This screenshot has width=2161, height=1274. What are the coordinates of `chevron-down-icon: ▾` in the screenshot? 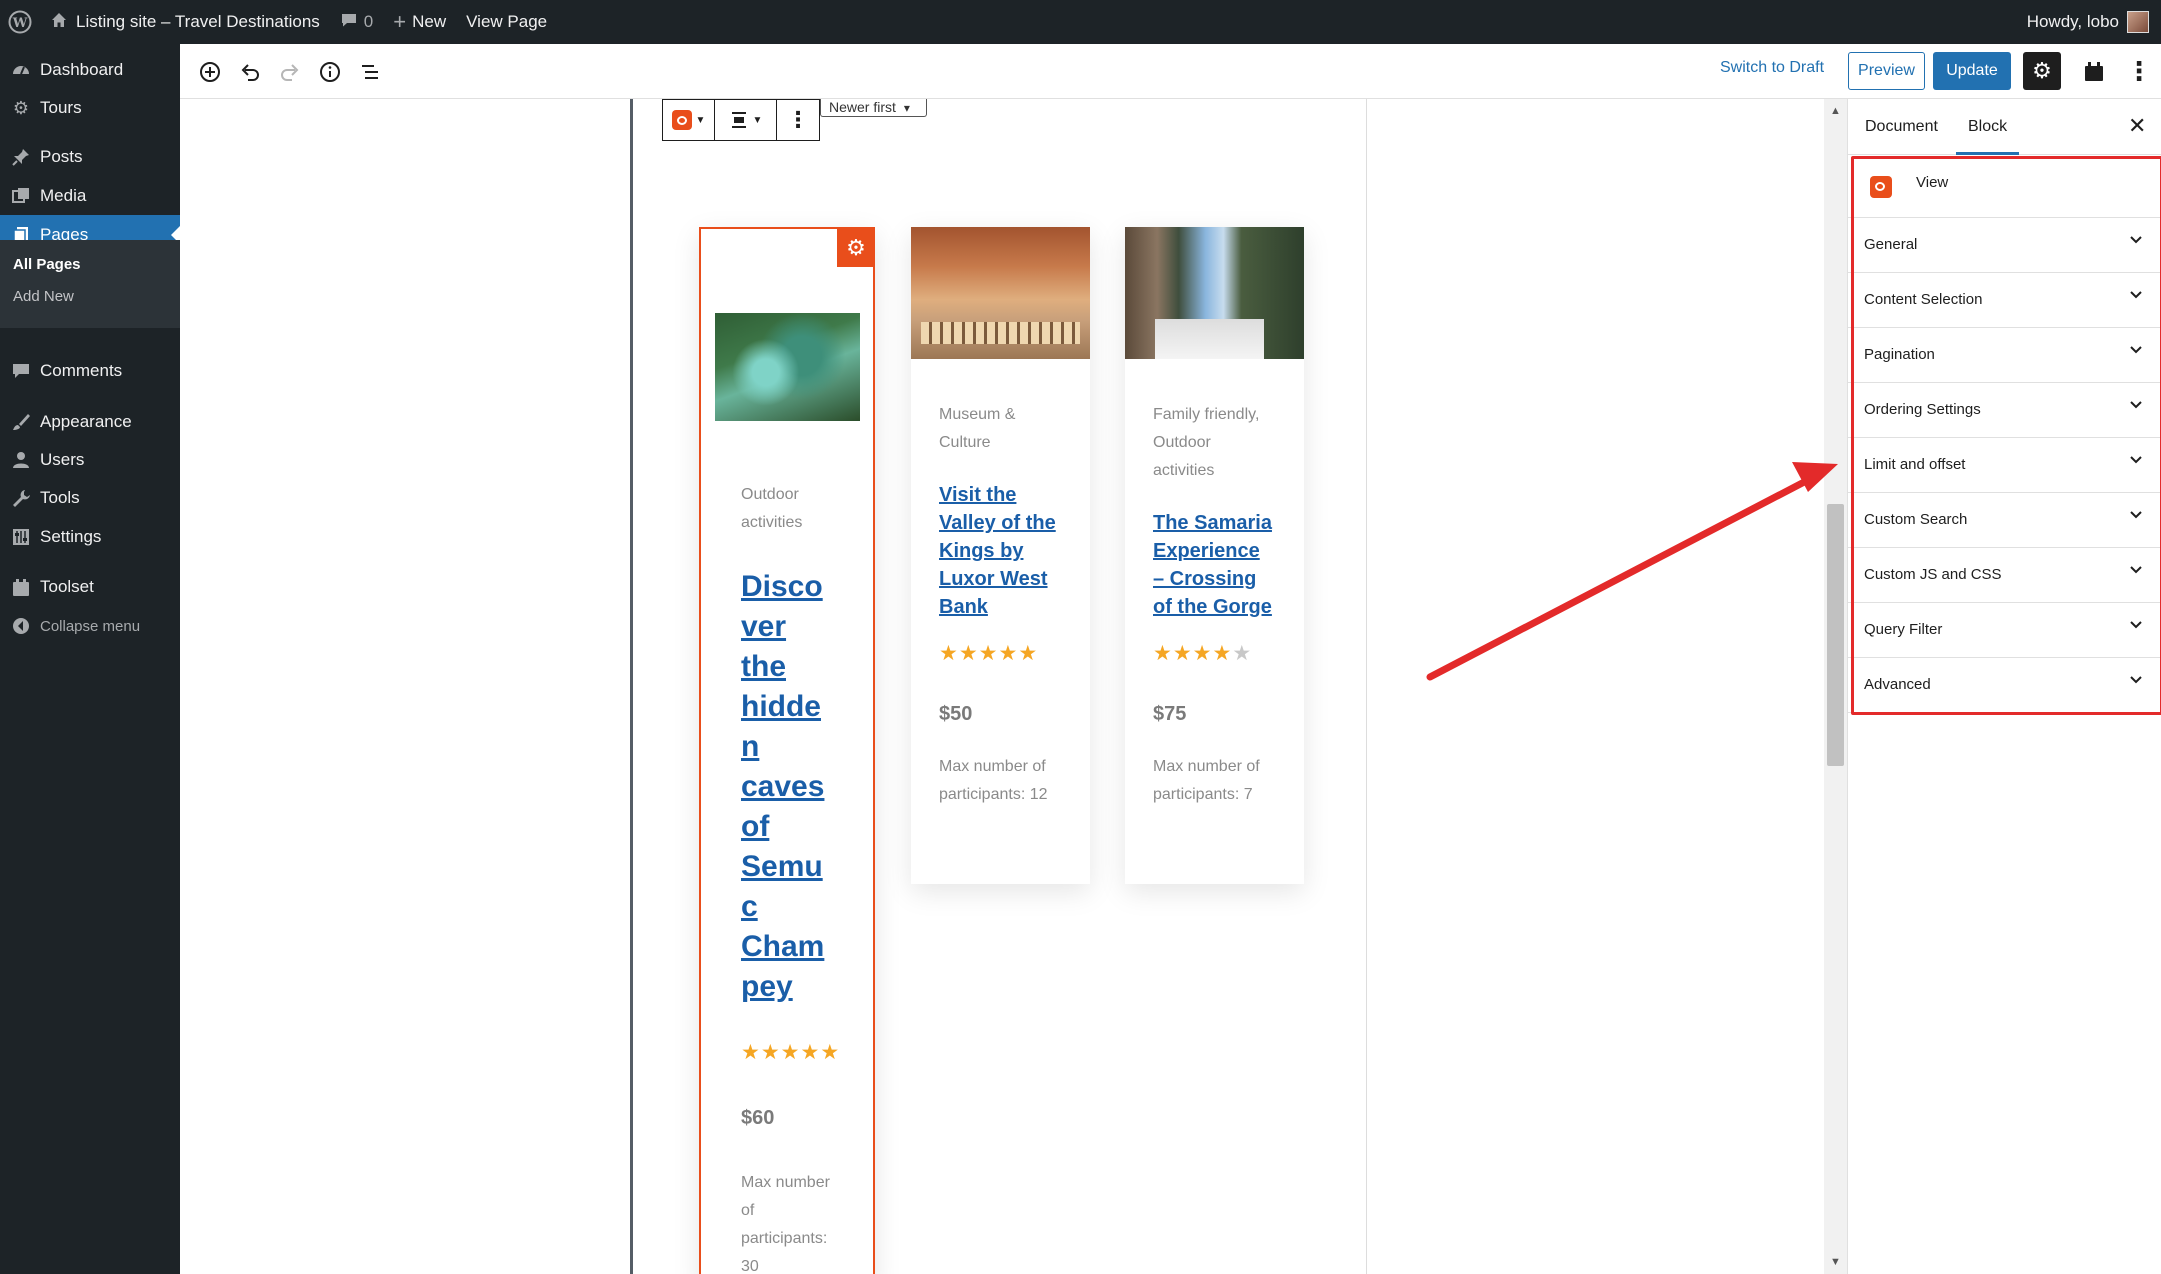 It's located at (906, 108).